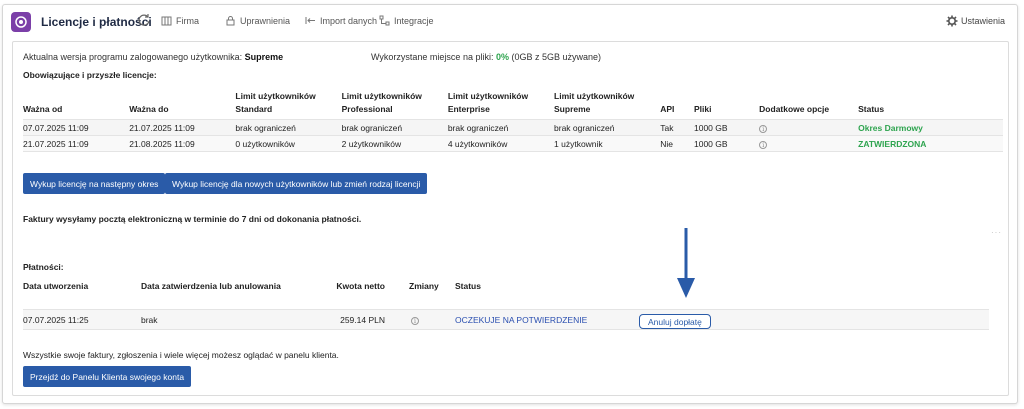 The height and width of the screenshot is (409, 1024). What do you see at coordinates (96, 22) in the screenshot?
I see `page-title: Licencje i płatności` at bounding box center [96, 22].